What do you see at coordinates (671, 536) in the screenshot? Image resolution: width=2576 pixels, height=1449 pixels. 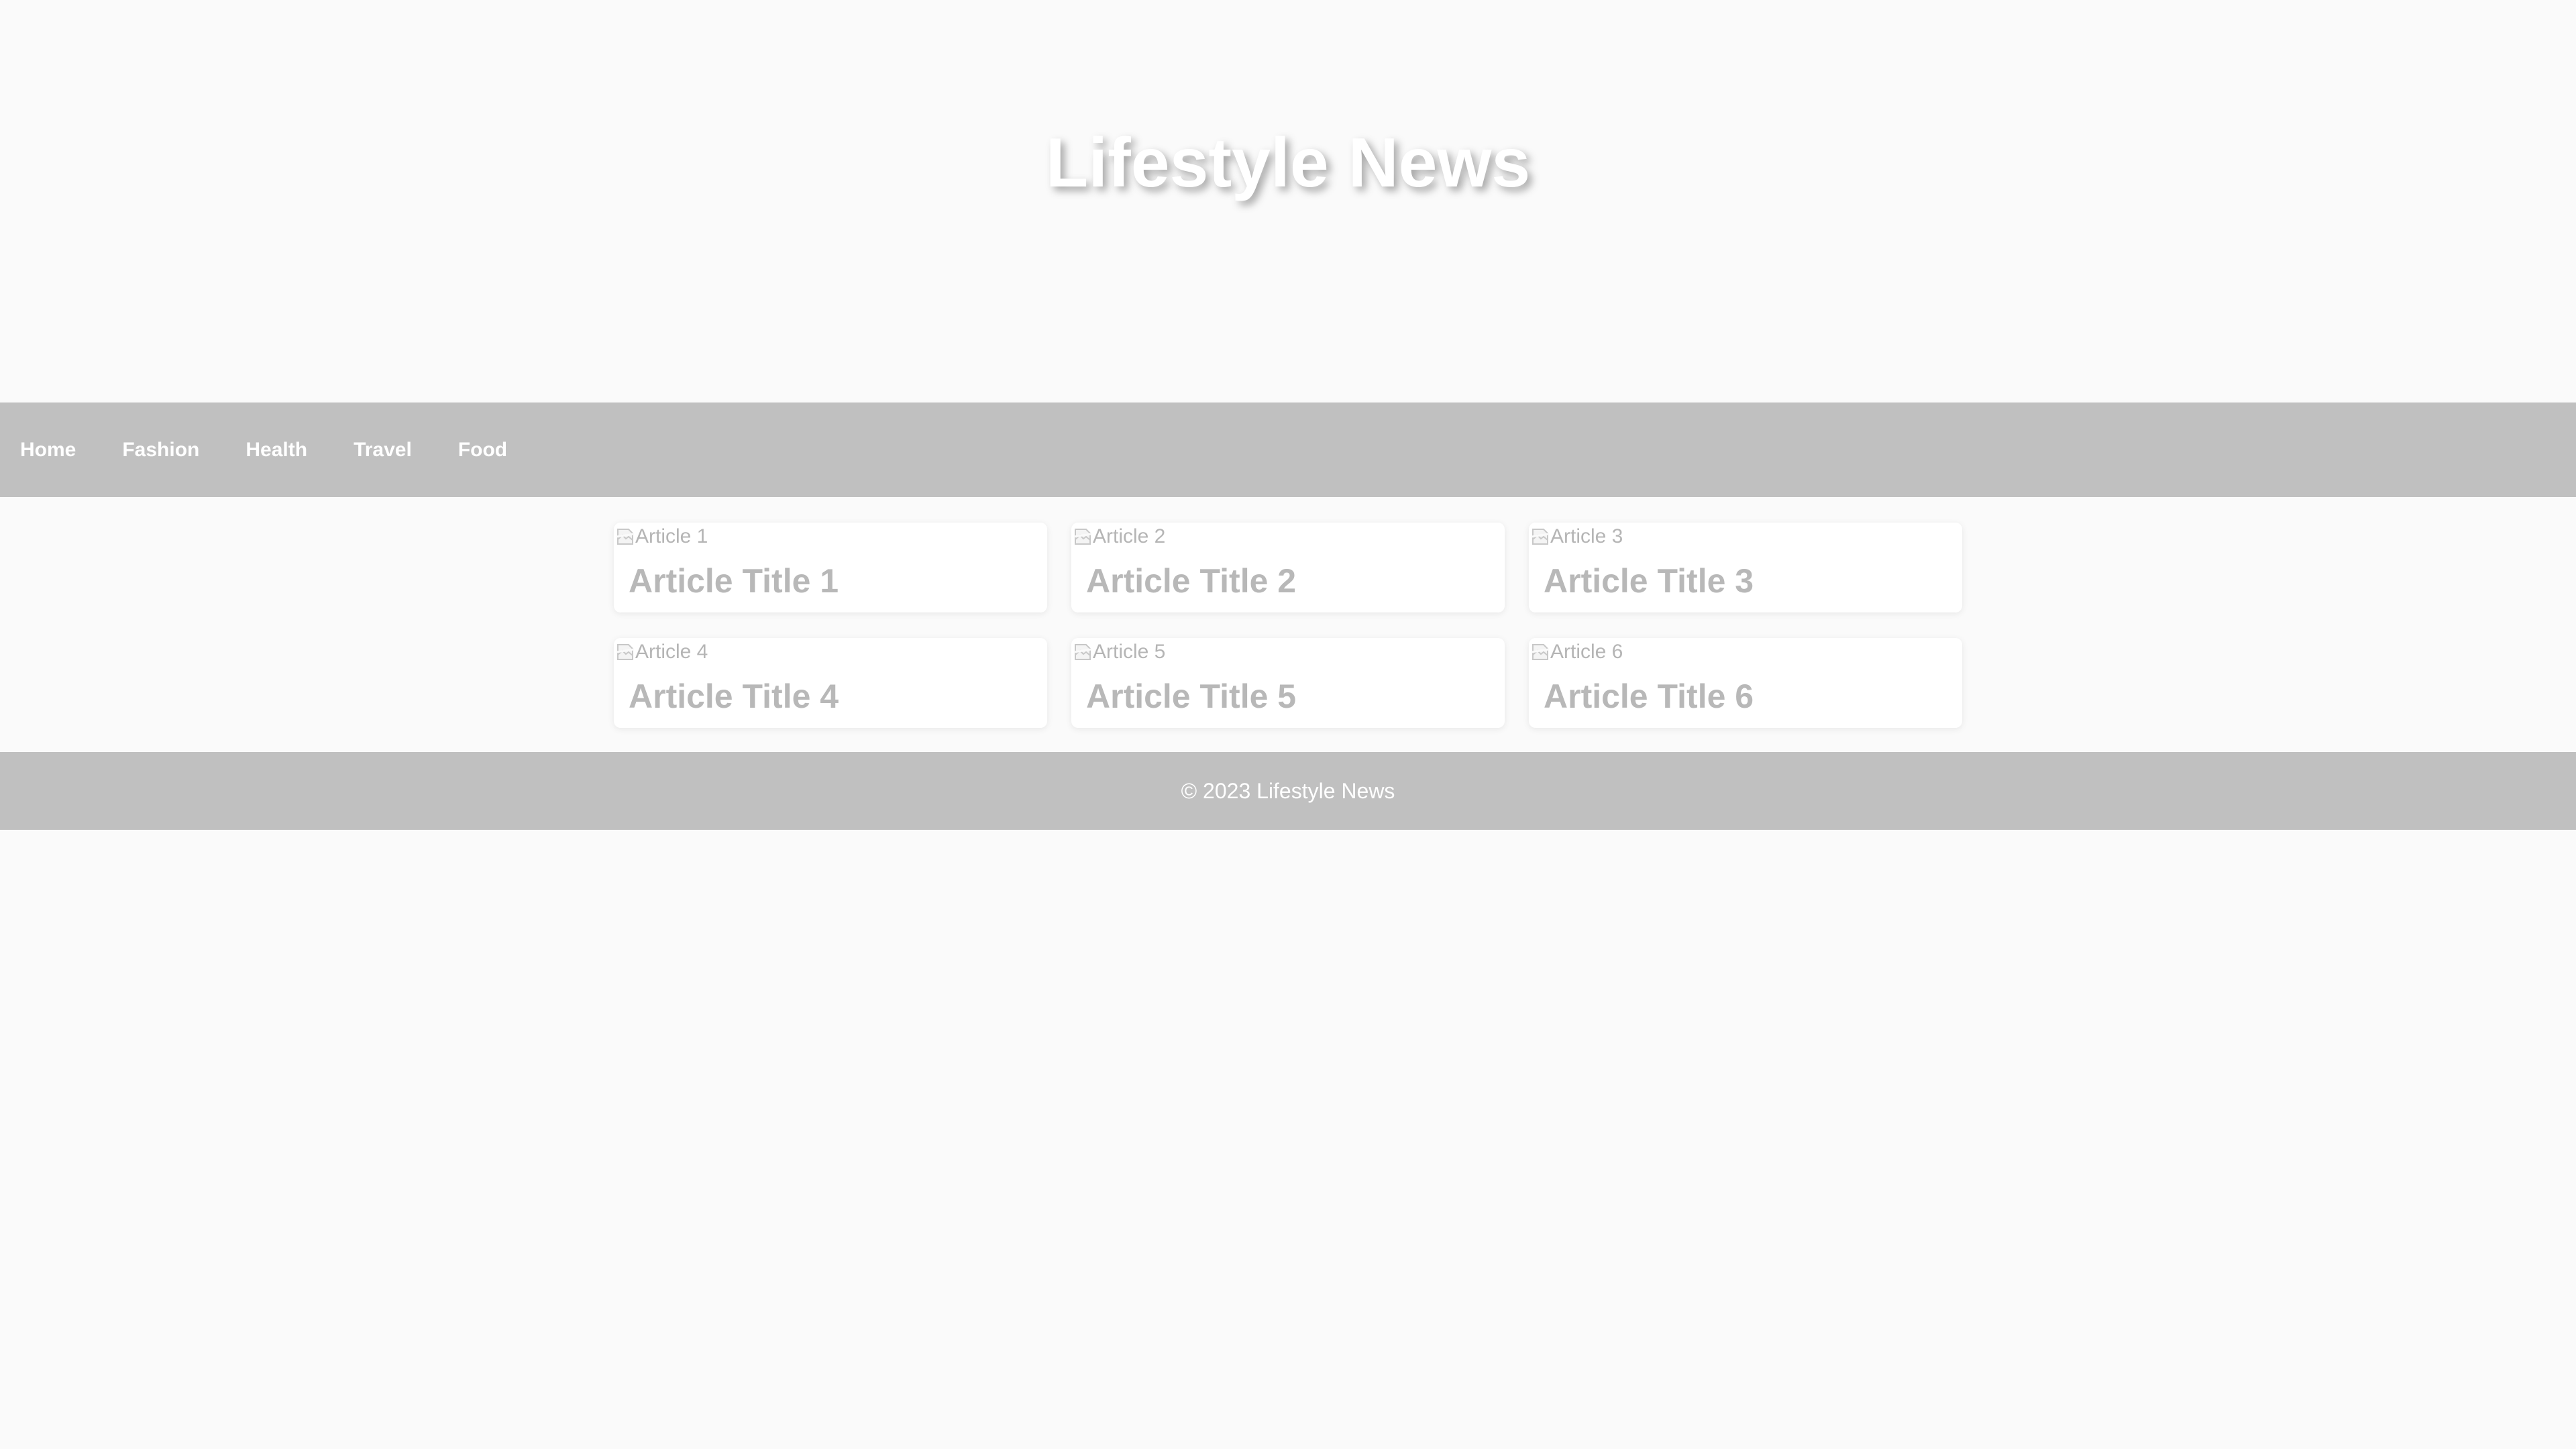 I see `article-image-alt: Article 1` at bounding box center [671, 536].